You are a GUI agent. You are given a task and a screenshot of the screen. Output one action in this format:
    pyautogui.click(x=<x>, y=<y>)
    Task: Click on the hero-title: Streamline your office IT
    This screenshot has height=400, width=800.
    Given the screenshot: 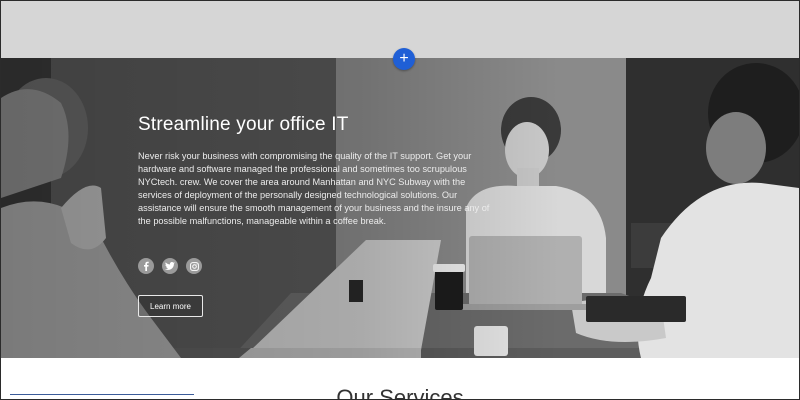 What is the action you would take?
    pyautogui.click(x=243, y=124)
    